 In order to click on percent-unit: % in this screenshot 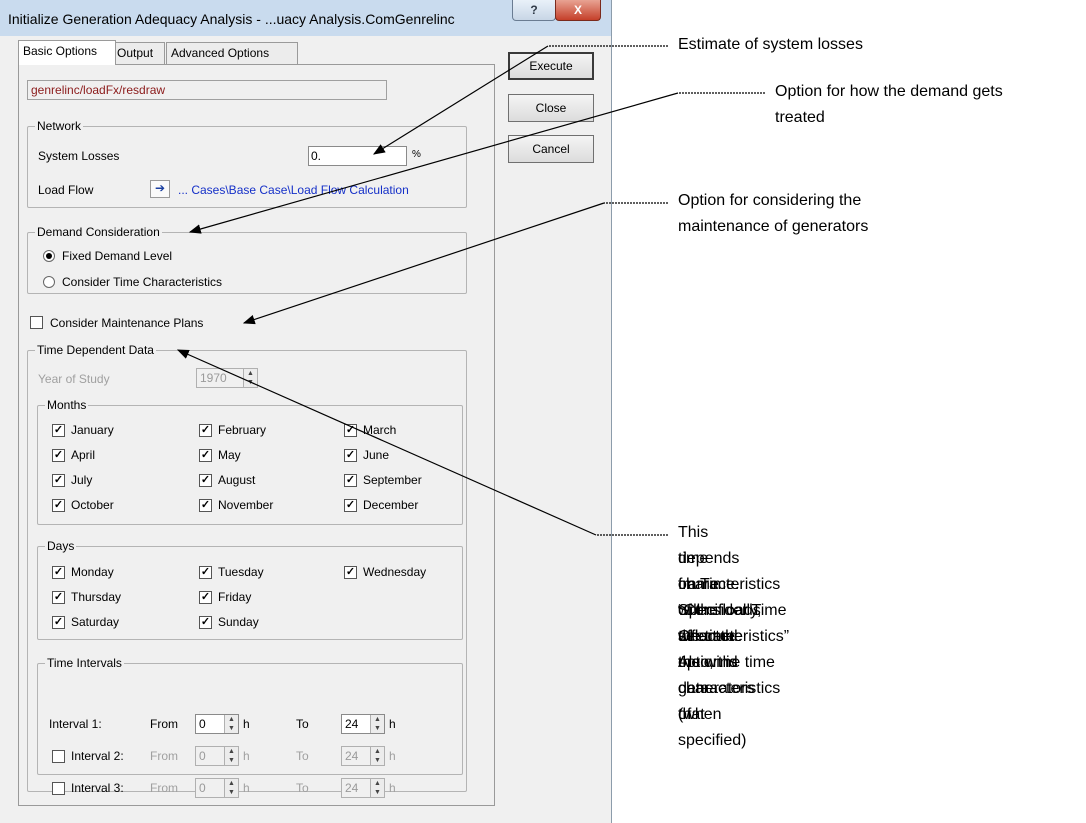, I will do `click(416, 154)`.